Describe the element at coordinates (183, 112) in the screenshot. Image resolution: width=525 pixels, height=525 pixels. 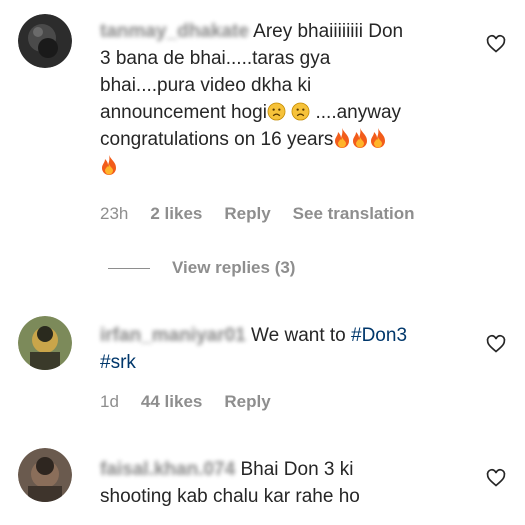
I see `comment-line: announcement hogi` at that location.